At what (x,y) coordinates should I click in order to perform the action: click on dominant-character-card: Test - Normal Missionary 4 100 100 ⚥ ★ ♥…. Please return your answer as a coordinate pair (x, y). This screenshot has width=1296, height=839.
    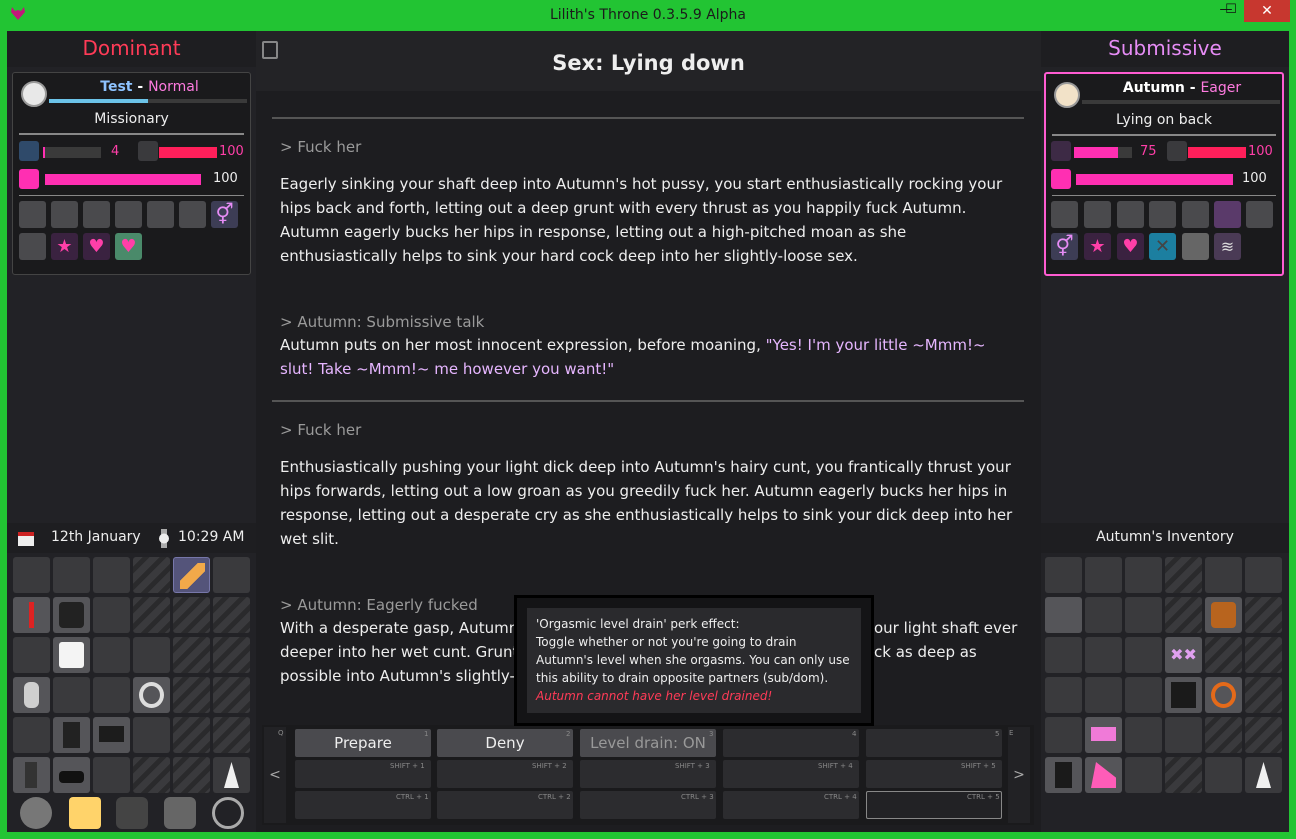
    Looking at the image, I should click on (131, 173).